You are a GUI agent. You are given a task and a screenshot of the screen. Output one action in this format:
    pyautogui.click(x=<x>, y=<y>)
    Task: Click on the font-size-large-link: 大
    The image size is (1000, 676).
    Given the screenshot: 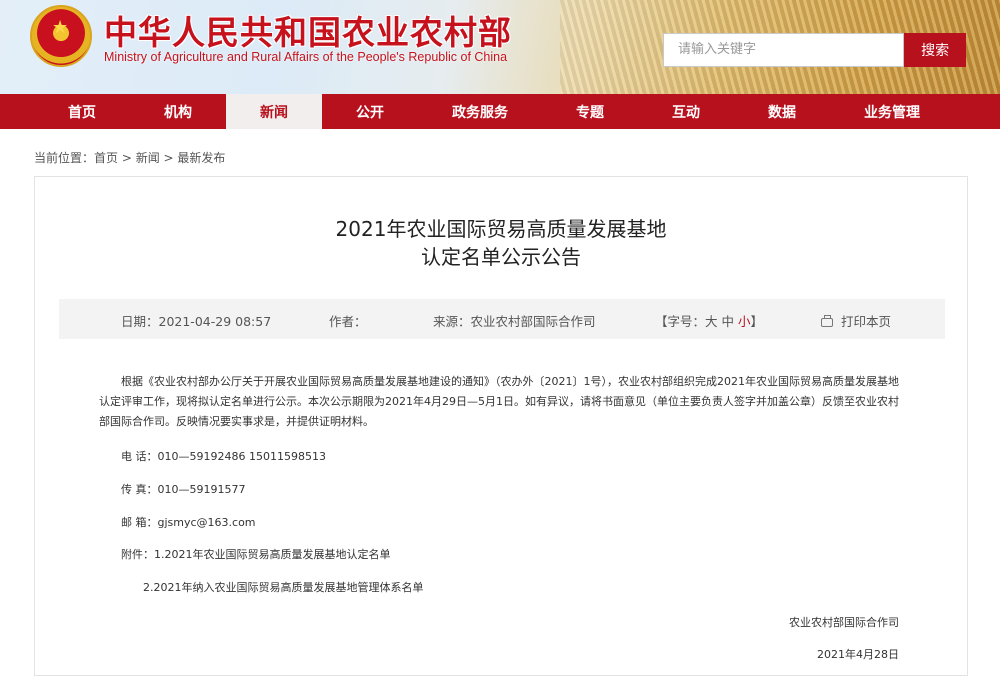 What is the action you would take?
    pyautogui.click(x=711, y=321)
    